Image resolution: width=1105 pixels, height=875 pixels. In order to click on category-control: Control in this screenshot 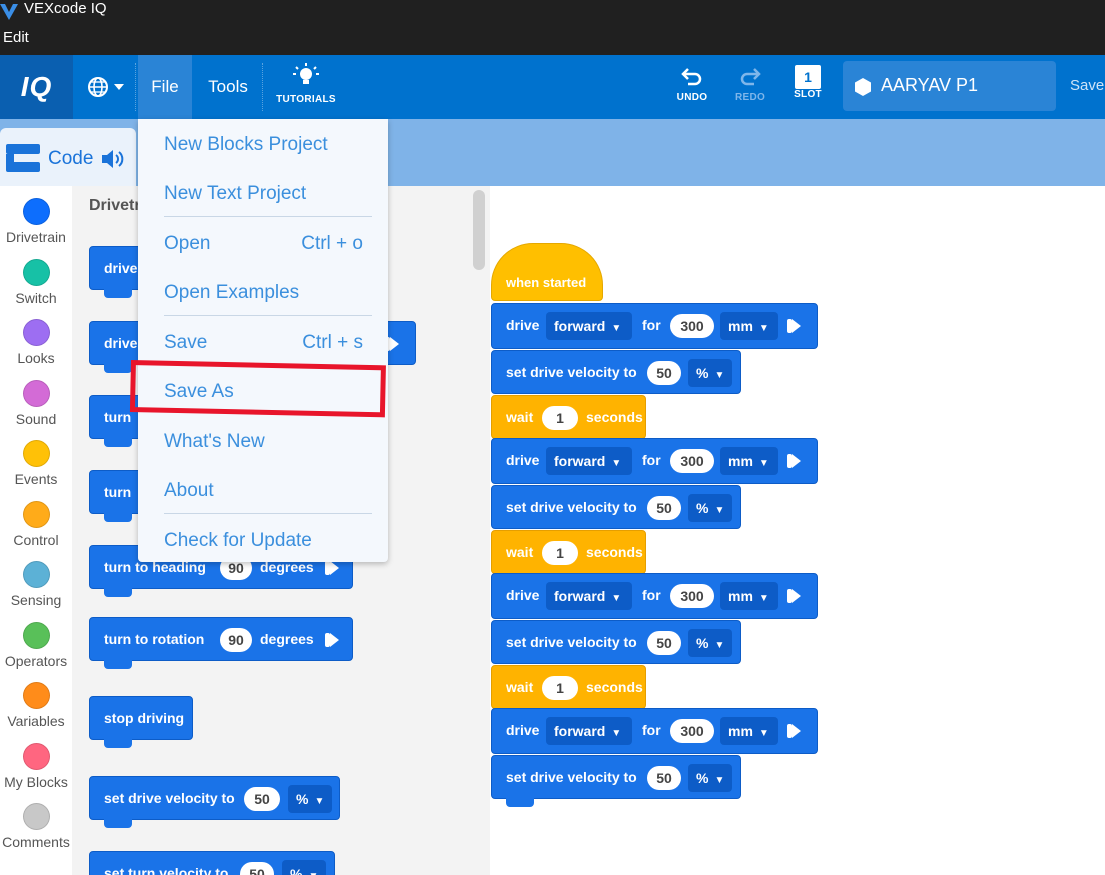, I will do `click(36, 524)`.